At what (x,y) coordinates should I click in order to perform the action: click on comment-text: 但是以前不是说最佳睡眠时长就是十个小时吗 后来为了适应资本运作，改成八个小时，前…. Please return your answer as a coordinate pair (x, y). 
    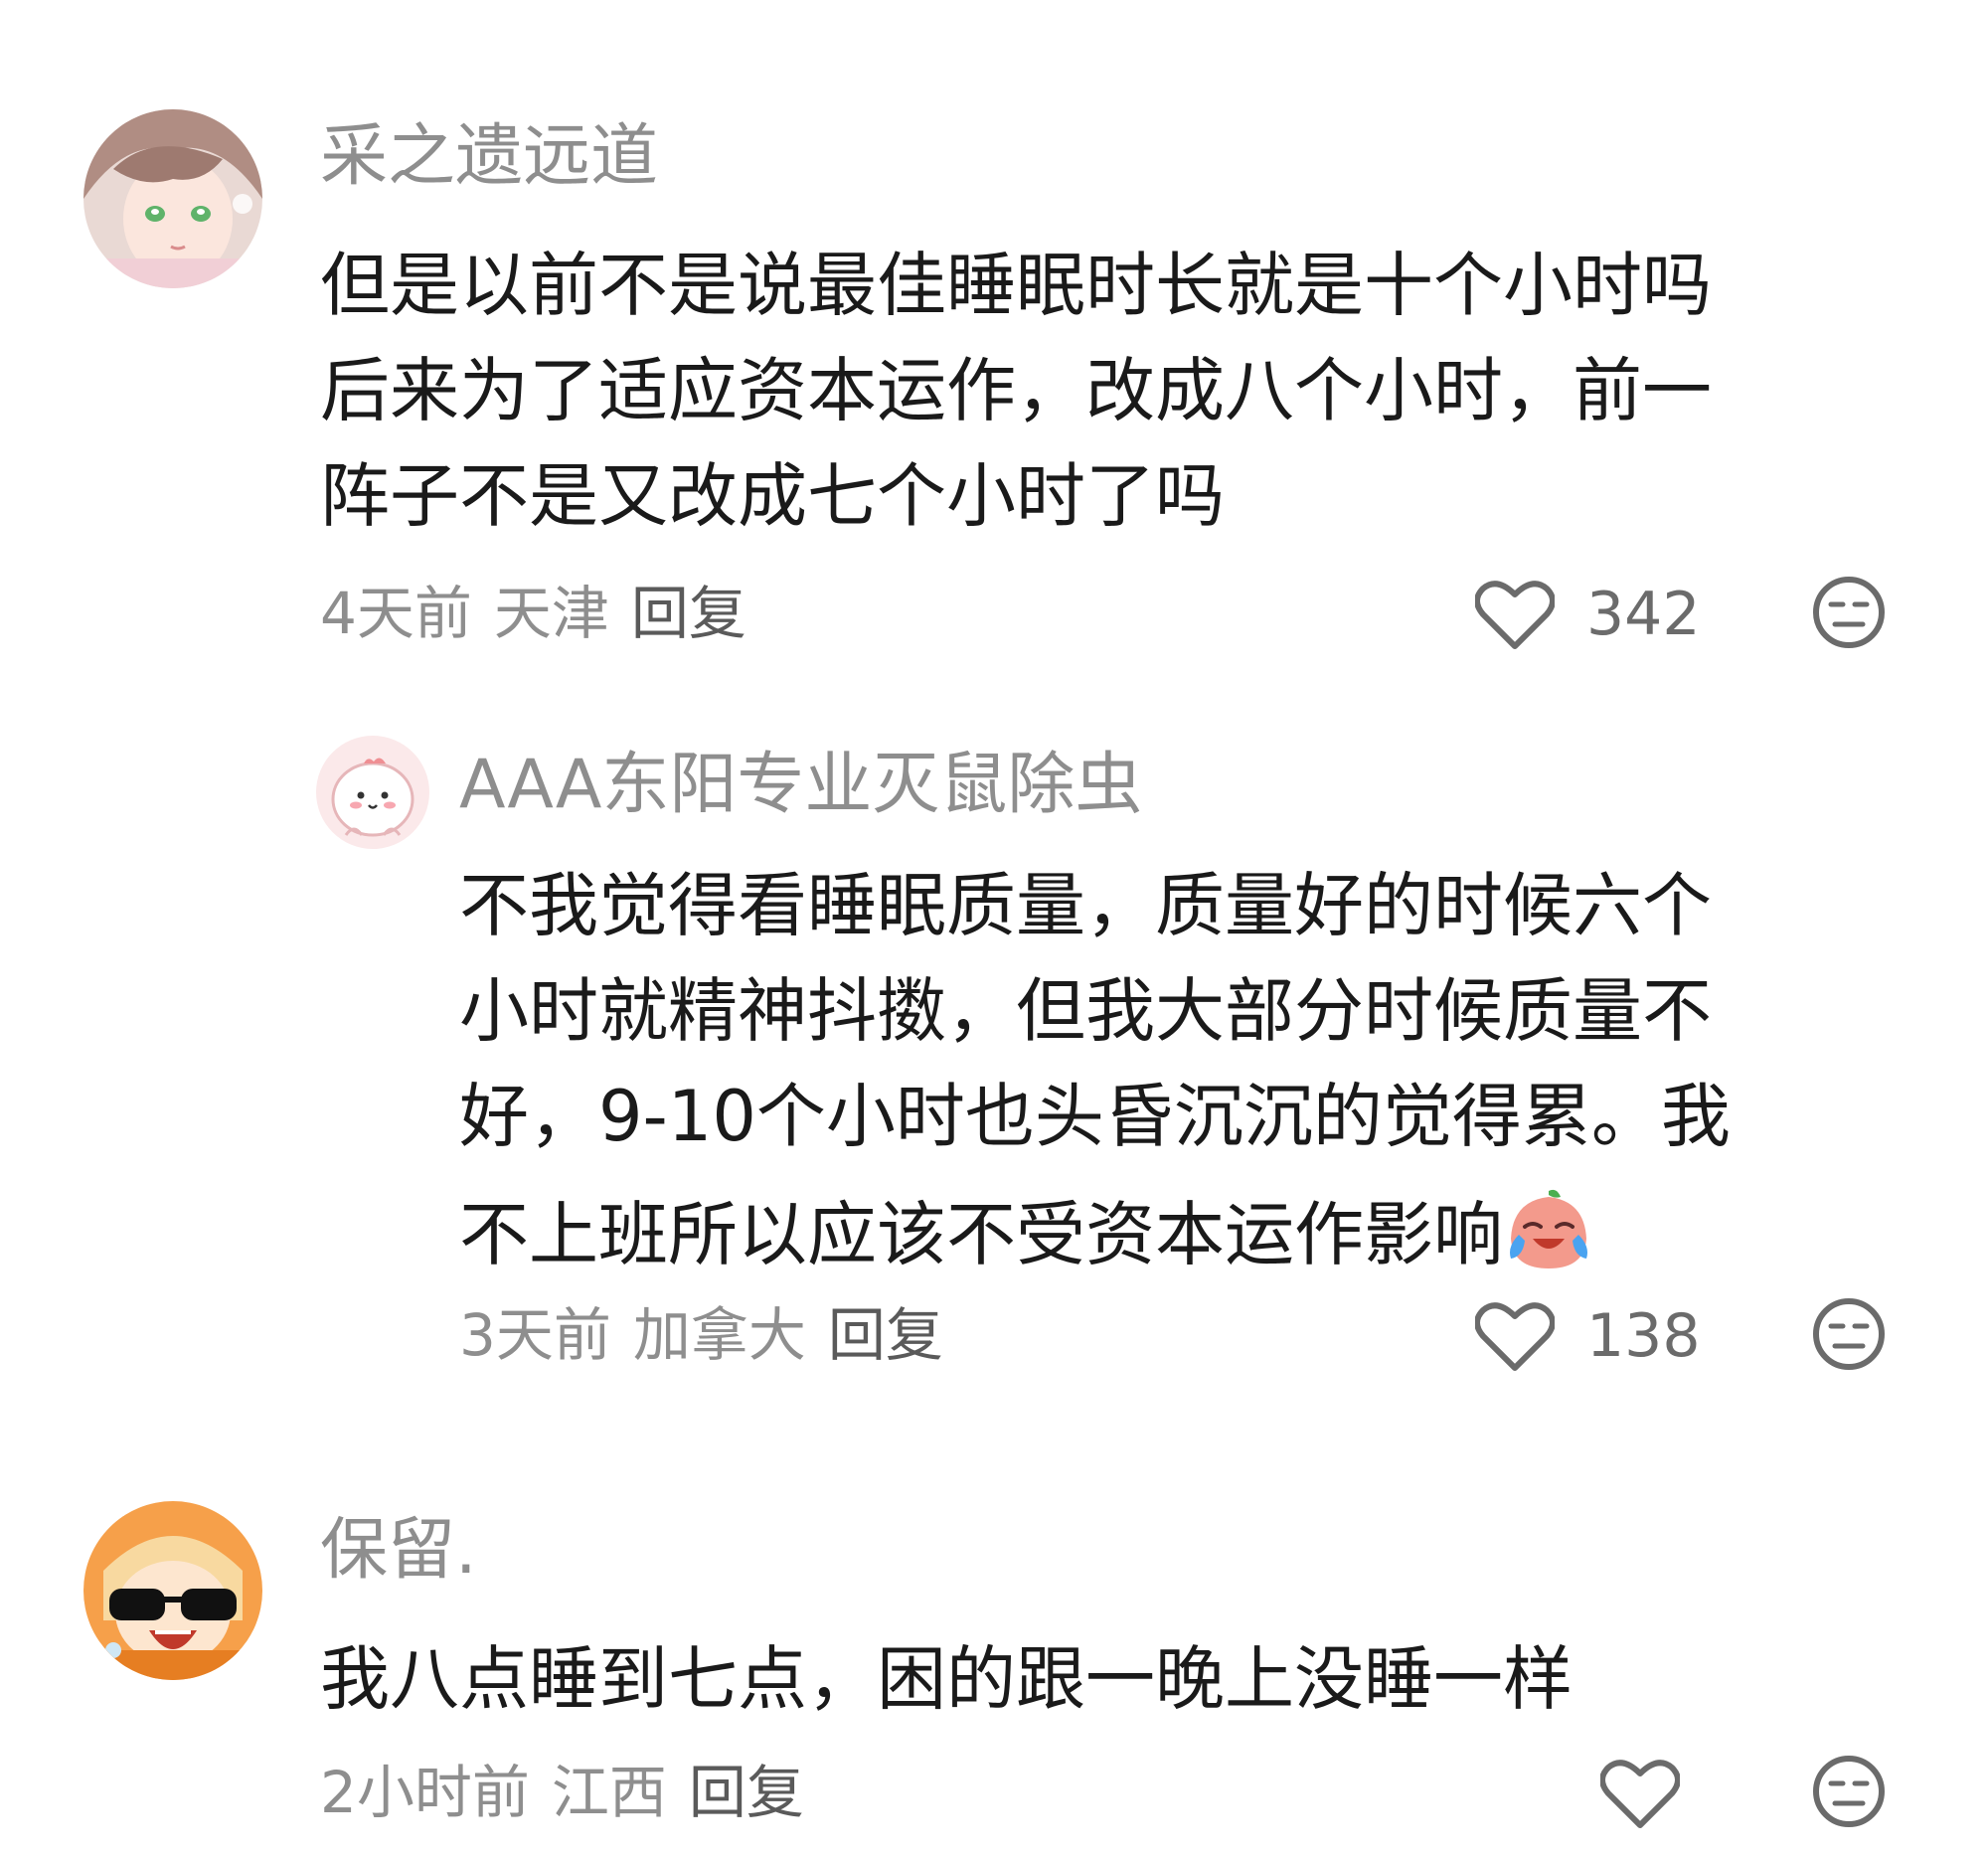
    Looking at the image, I should click on (1016, 409).